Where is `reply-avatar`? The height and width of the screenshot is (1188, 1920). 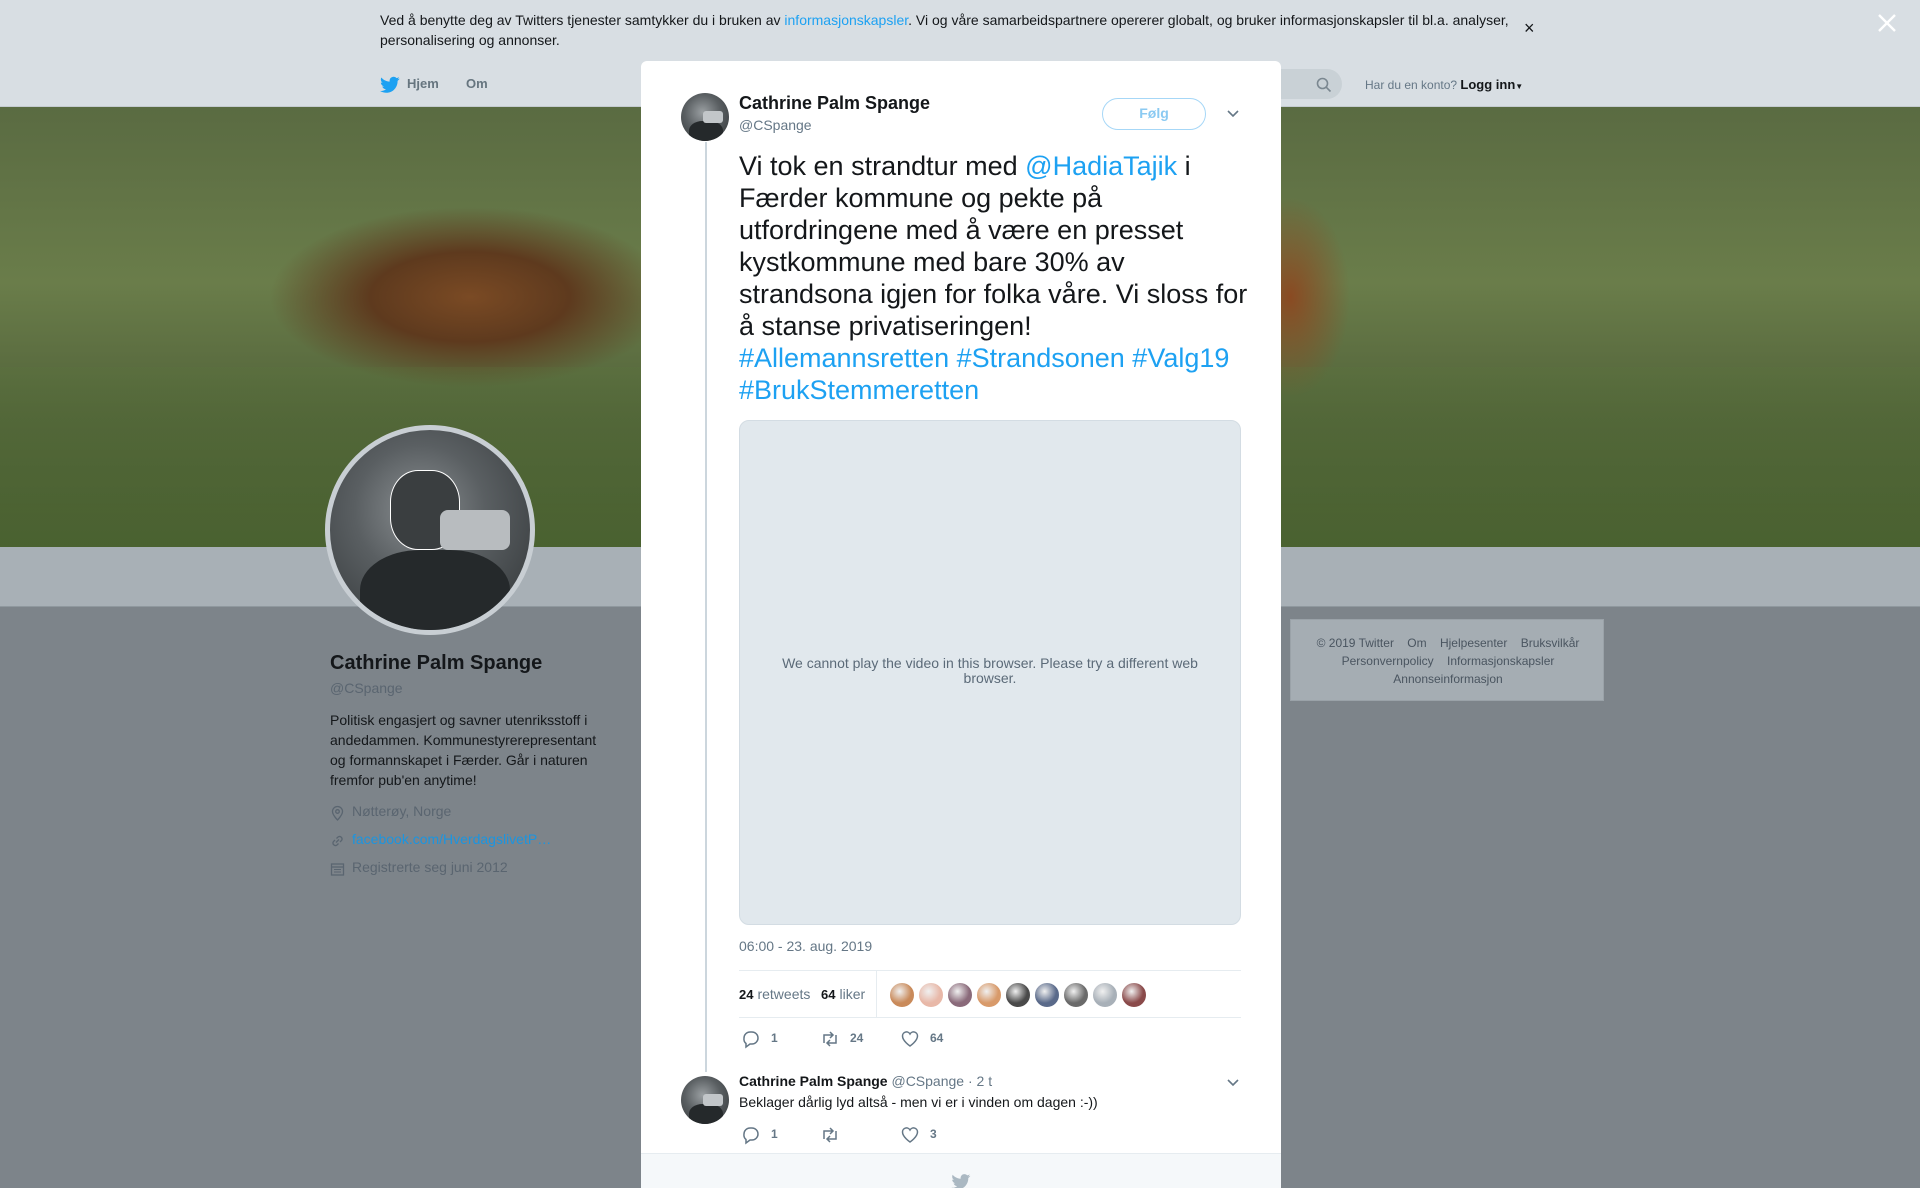 reply-avatar is located at coordinates (705, 1100).